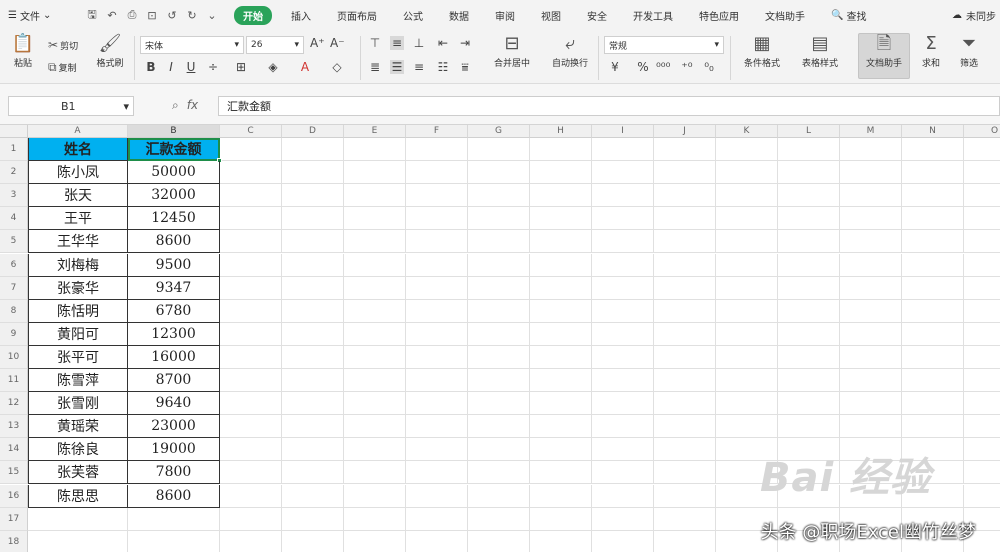 This screenshot has width=1000, height=552. What do you see at coordinates (78, 357) in the screenshot?
I see `name-cell: 张平可` at bounding box center [78, 357].